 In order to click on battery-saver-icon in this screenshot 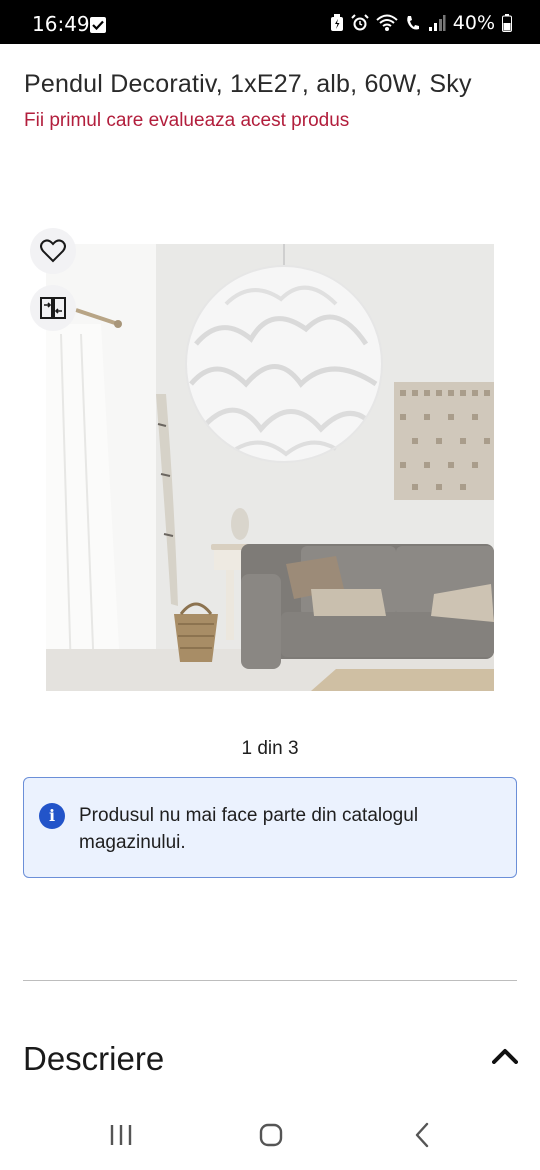, I will do `click(336, 22)`.